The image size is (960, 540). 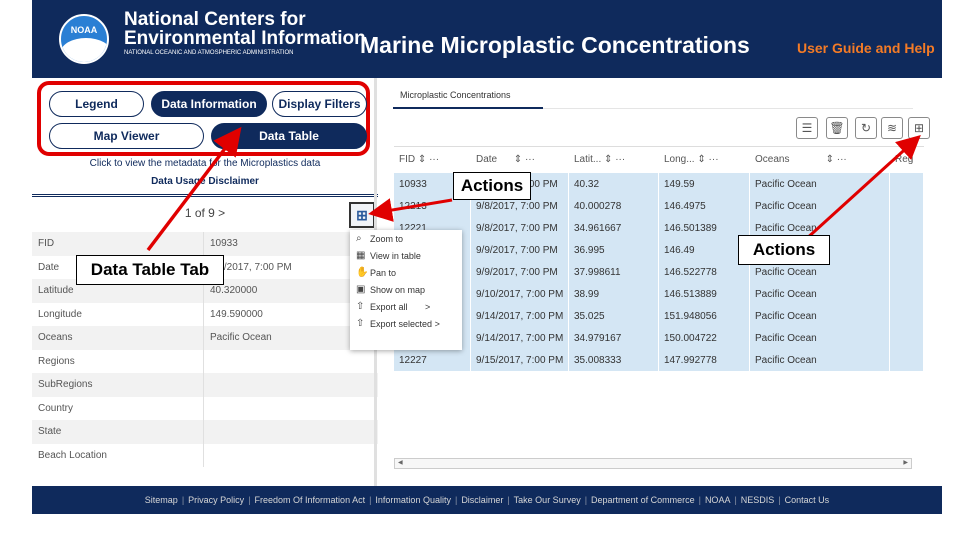 What do you see at coordinates (862, 188) in the screenshot?
I see `arrow-actions-right` at bounding box center [862, 188].